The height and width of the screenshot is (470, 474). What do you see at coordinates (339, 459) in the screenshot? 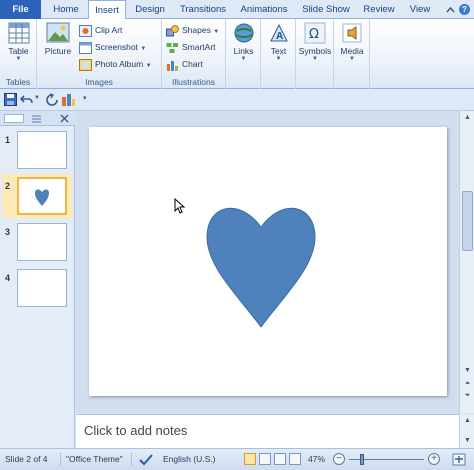
I see `zoom-out-button: −` at bounding box center [339, 459].